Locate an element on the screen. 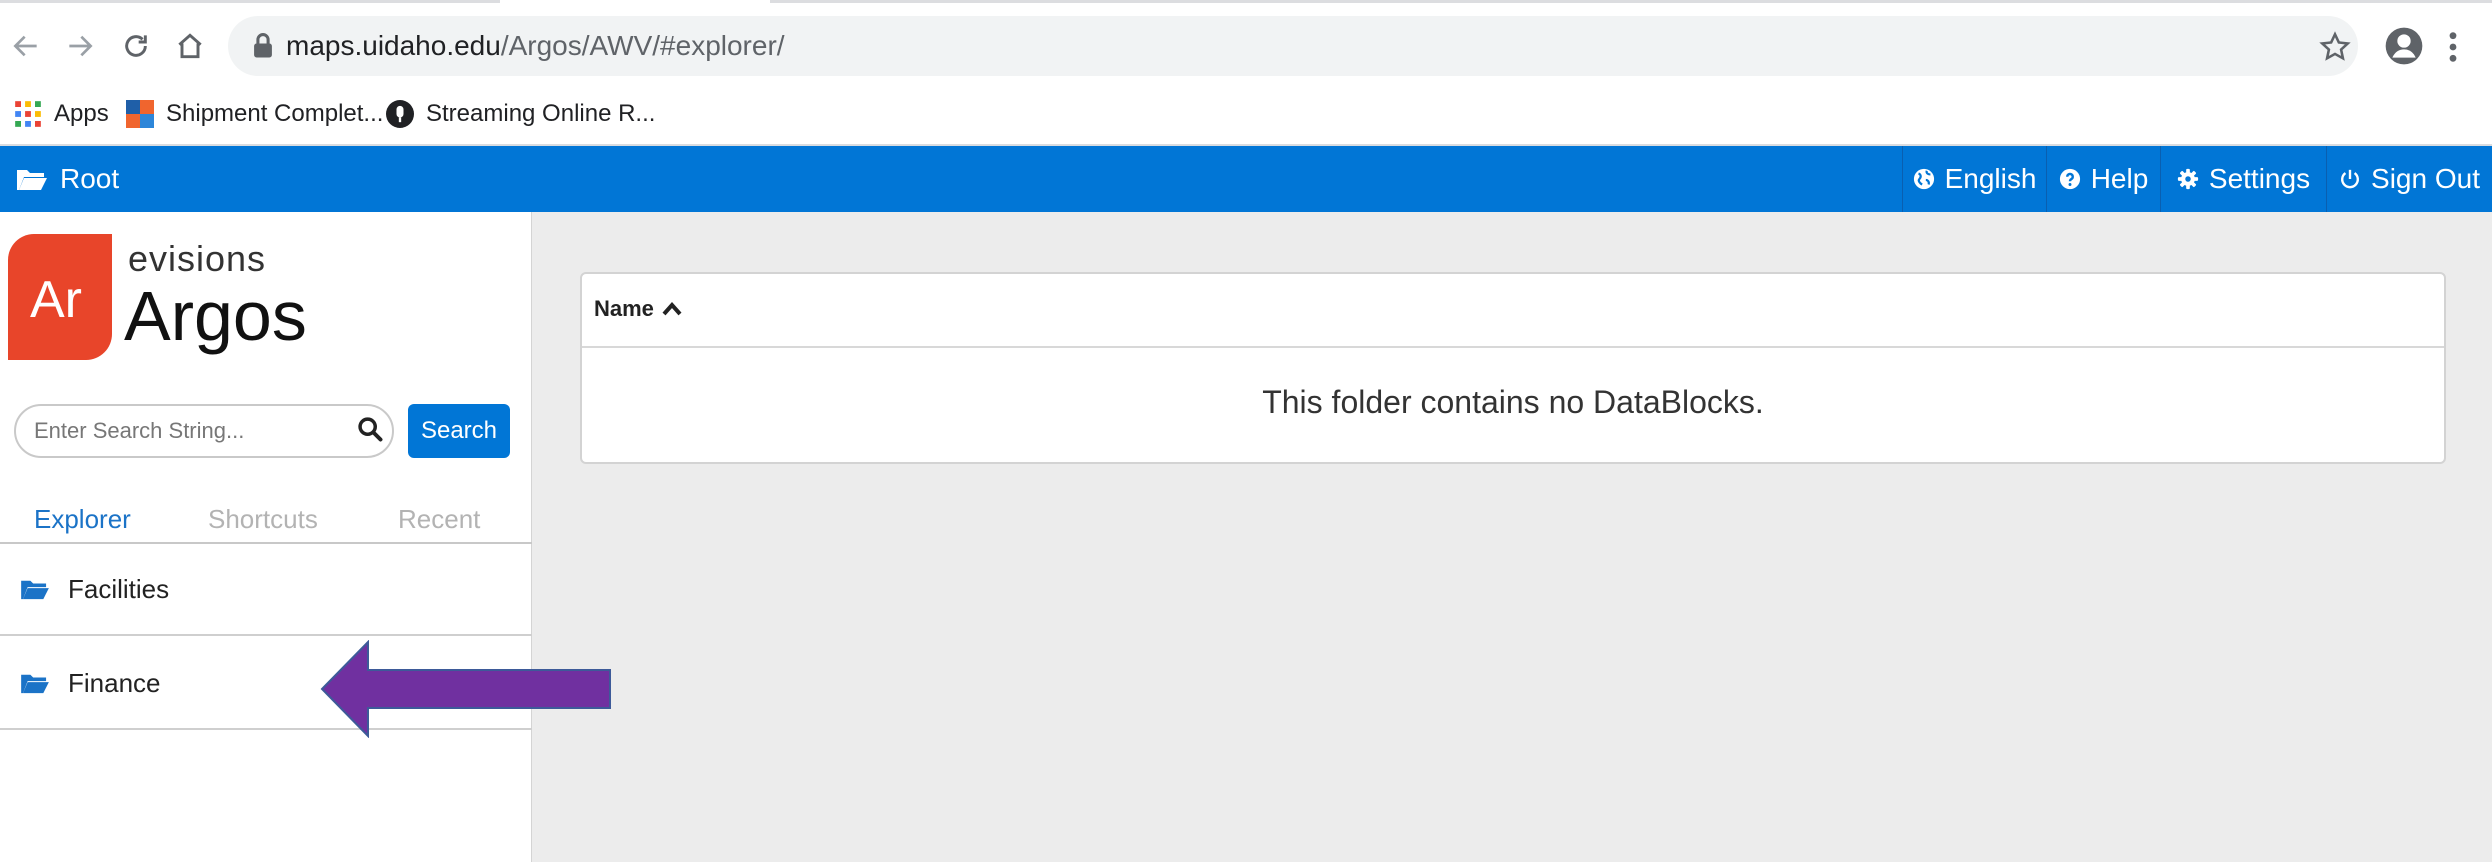 This screenshot has height=862, width=2492. help-circle-icon is located at coordinates (2069, 179).